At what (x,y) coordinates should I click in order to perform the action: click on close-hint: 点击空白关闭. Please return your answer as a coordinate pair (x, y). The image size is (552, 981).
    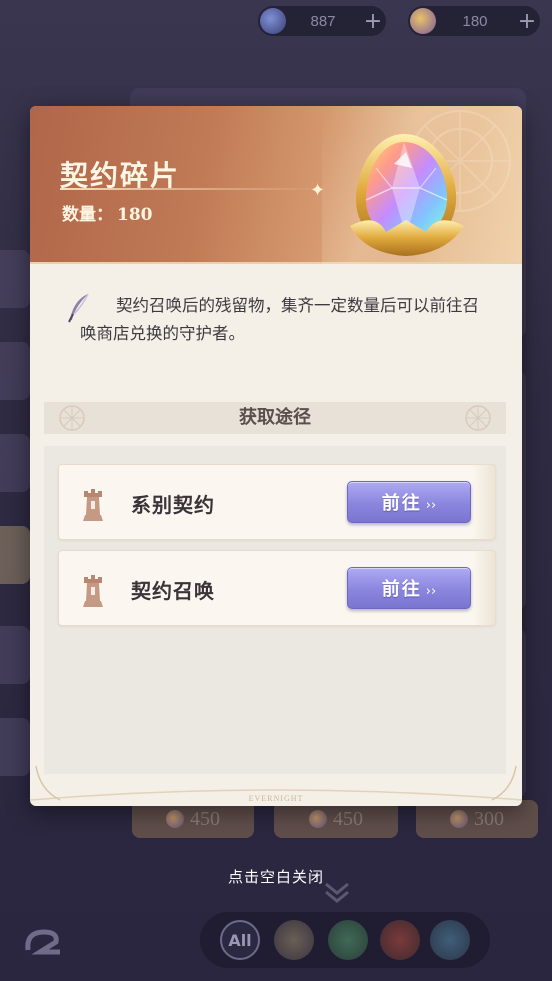
    Looking at the image, I should click on (276, 876).